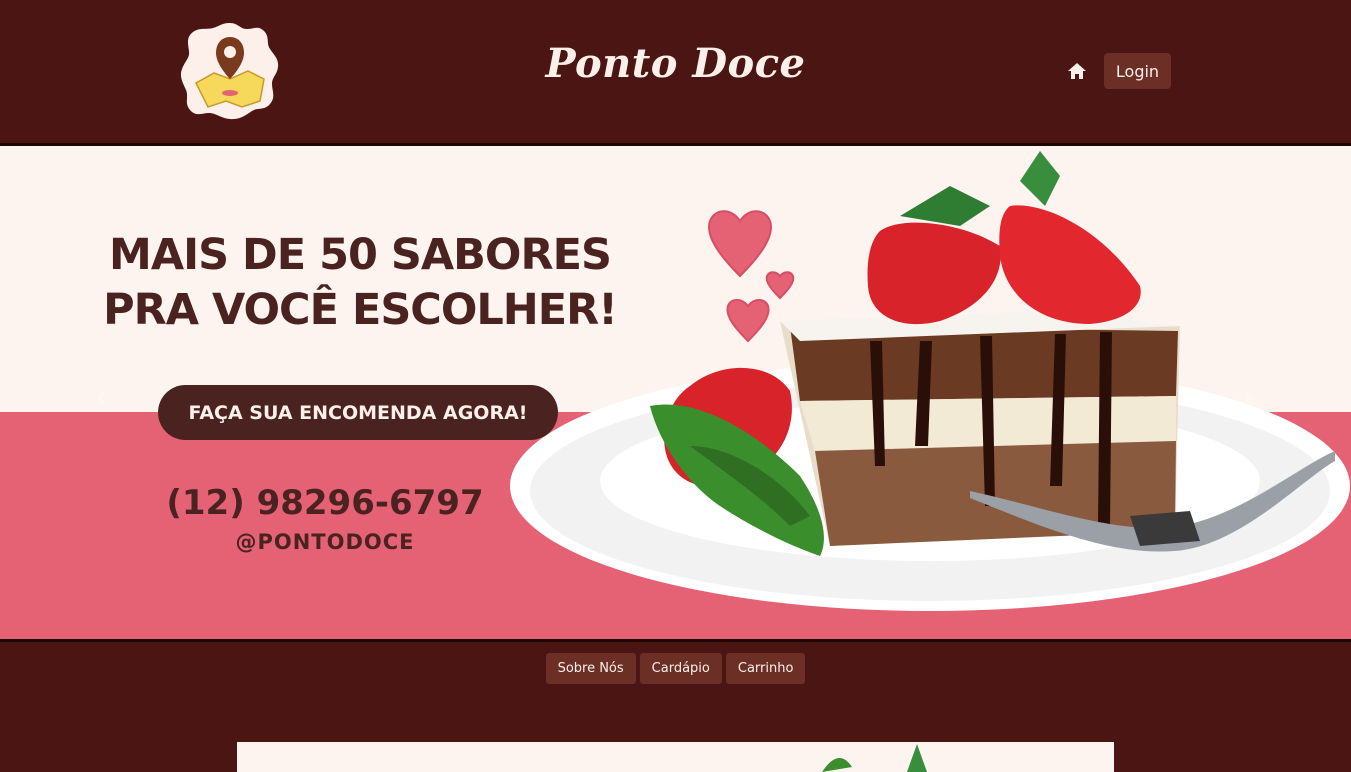 The width and height of the screenshot is (1351, 772). What do you see at coordinates (874, 758) in the screenshot?
I see `next-section-image` at bounding box center [874, 758].